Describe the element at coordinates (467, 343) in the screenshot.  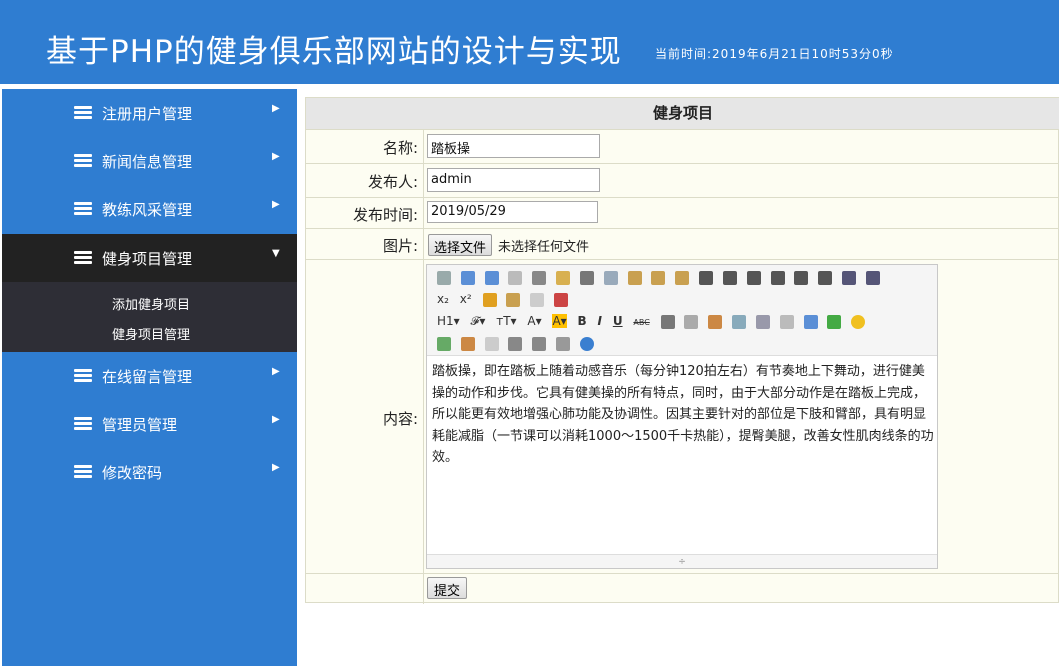
I see `code-icon` at that location.